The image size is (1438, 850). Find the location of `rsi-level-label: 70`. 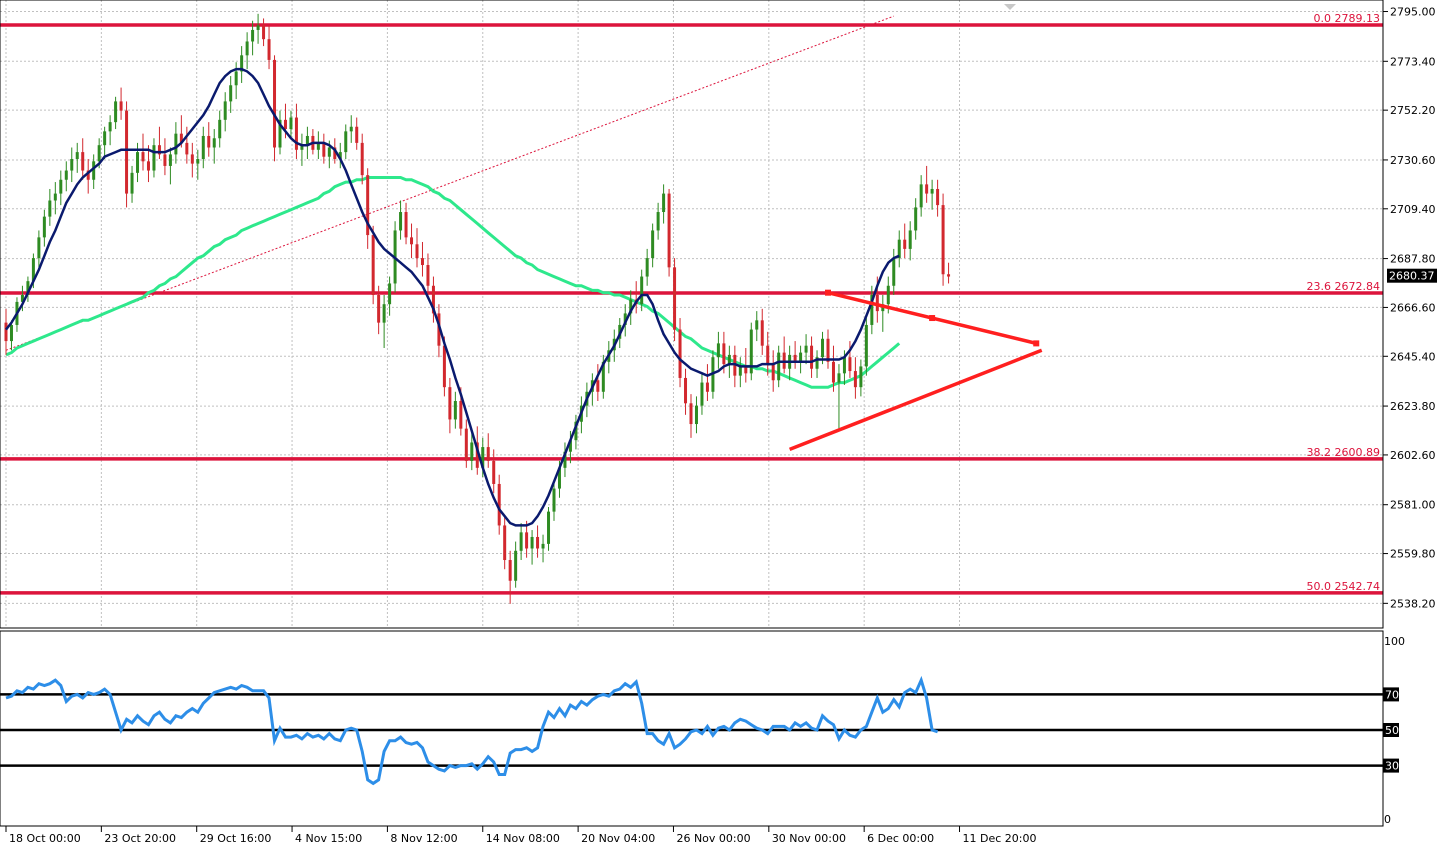

rsi-level-label: 70 is located at coordinates (1392, 694).